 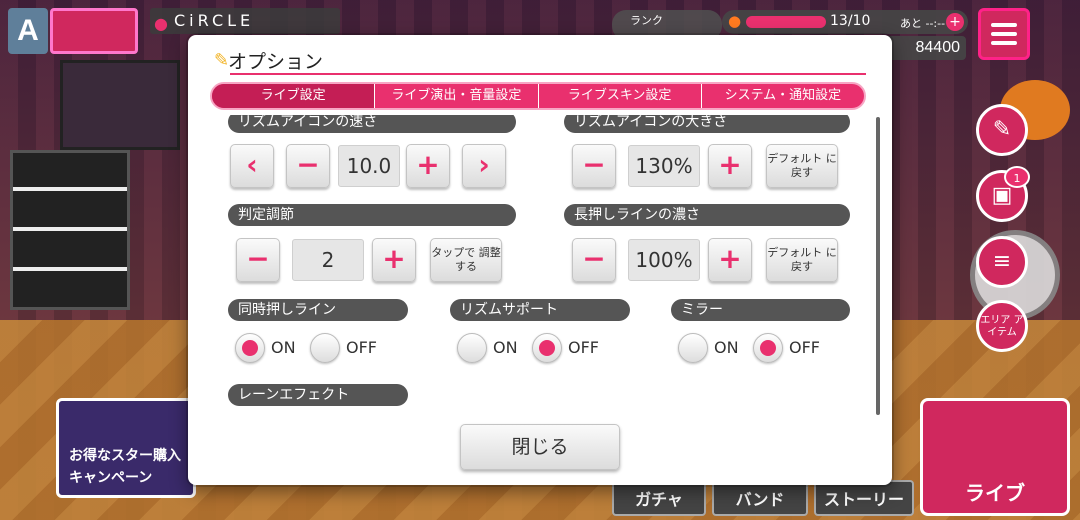 What do you see at coordinates (94, 31) in the screenshot?
I see `map-button` at bounding box center [94, 31].